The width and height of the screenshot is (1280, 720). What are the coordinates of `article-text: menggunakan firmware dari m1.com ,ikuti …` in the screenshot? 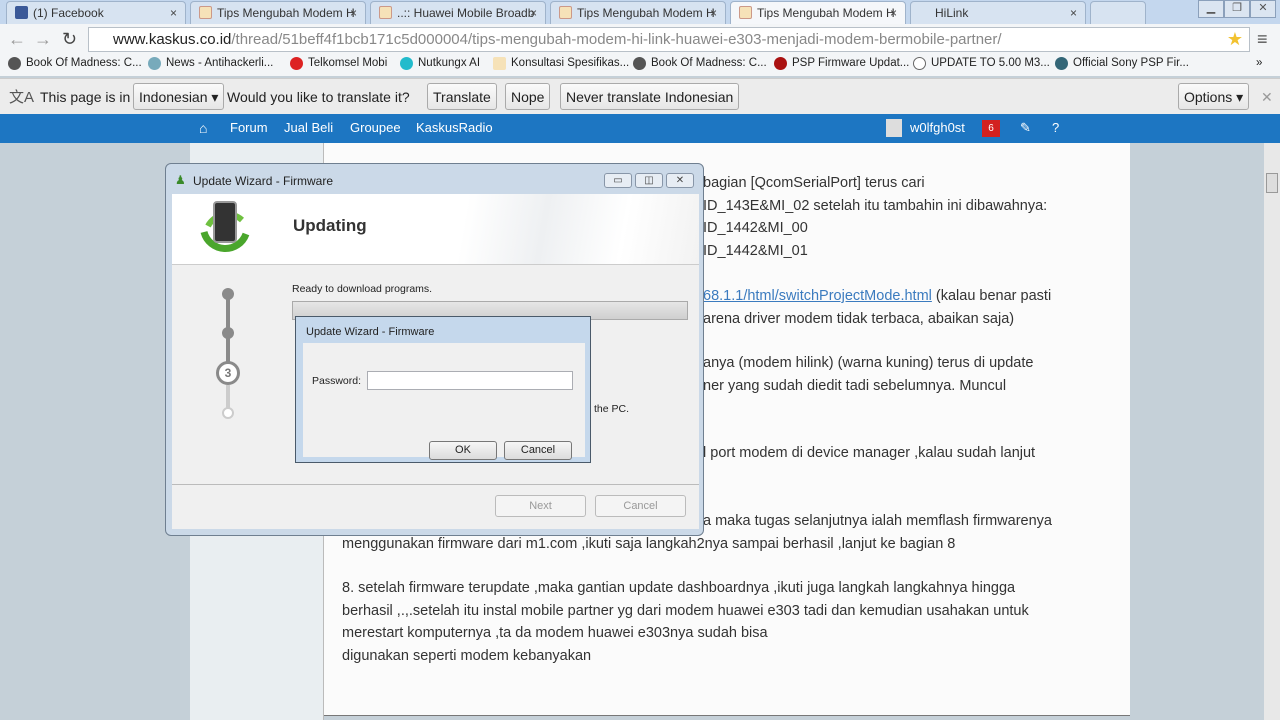 It's located at (649, 544).